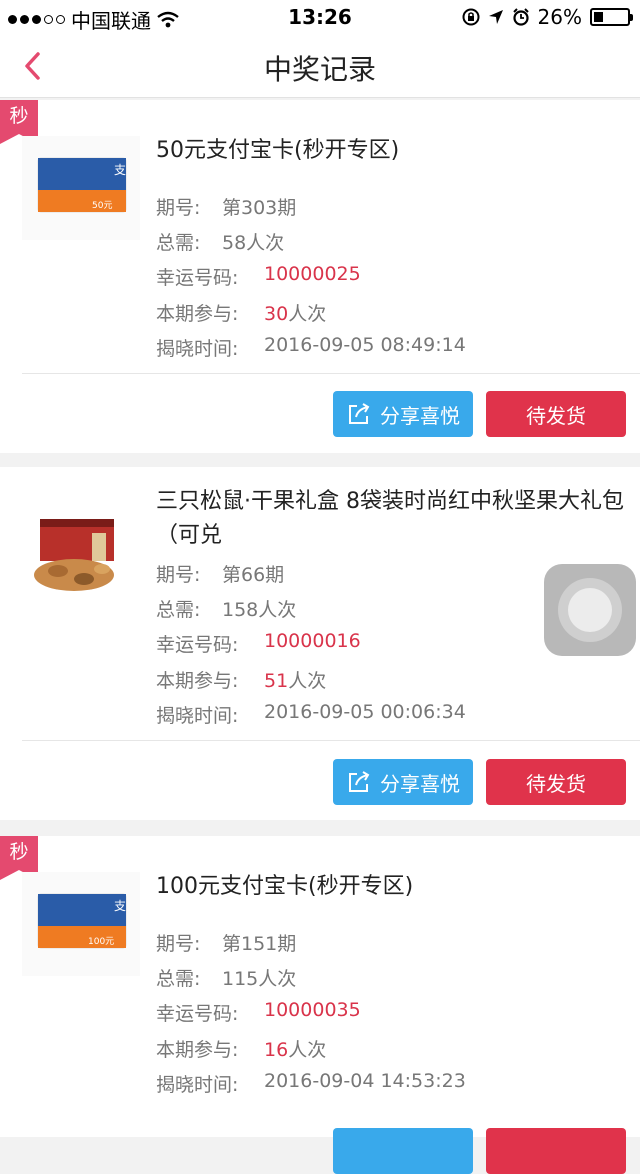  What do you see at coordinates (258, 643) in the screenshot?
I see `lucky-number-row: 幸运号码: 10000016` at bounding box center [258, 643].